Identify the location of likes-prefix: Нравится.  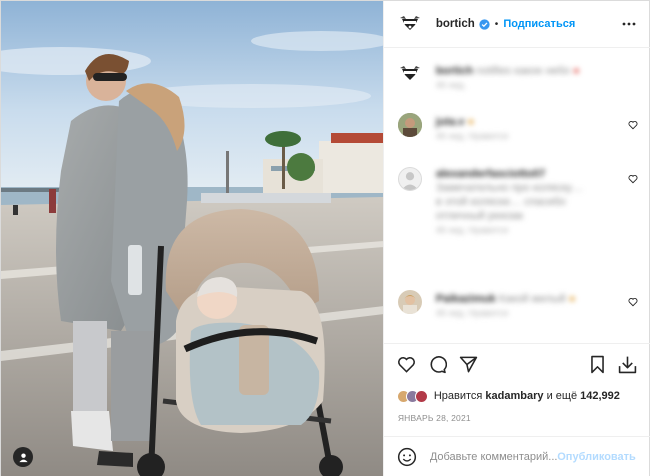
(458, 396).